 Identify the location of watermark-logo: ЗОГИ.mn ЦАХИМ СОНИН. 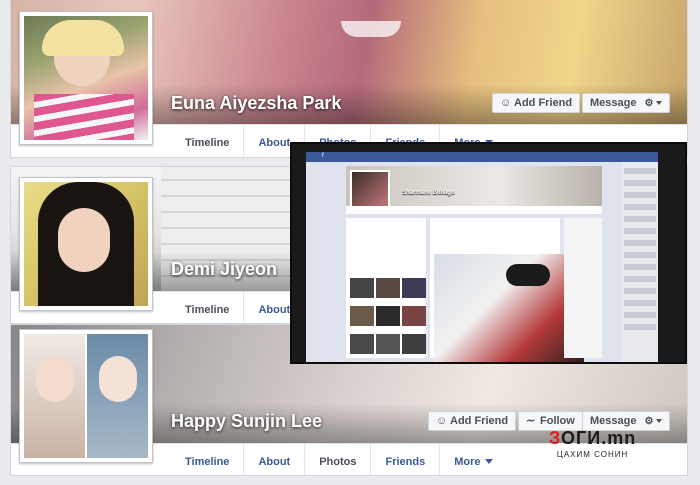
(593, 443).